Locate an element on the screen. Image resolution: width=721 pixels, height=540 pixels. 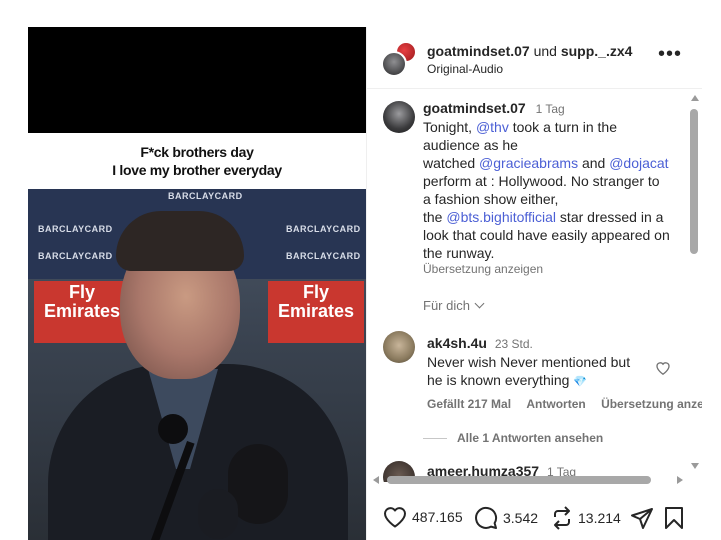
header-collaborator-link: supp._.zx4 is located at coordinates (597, 51).